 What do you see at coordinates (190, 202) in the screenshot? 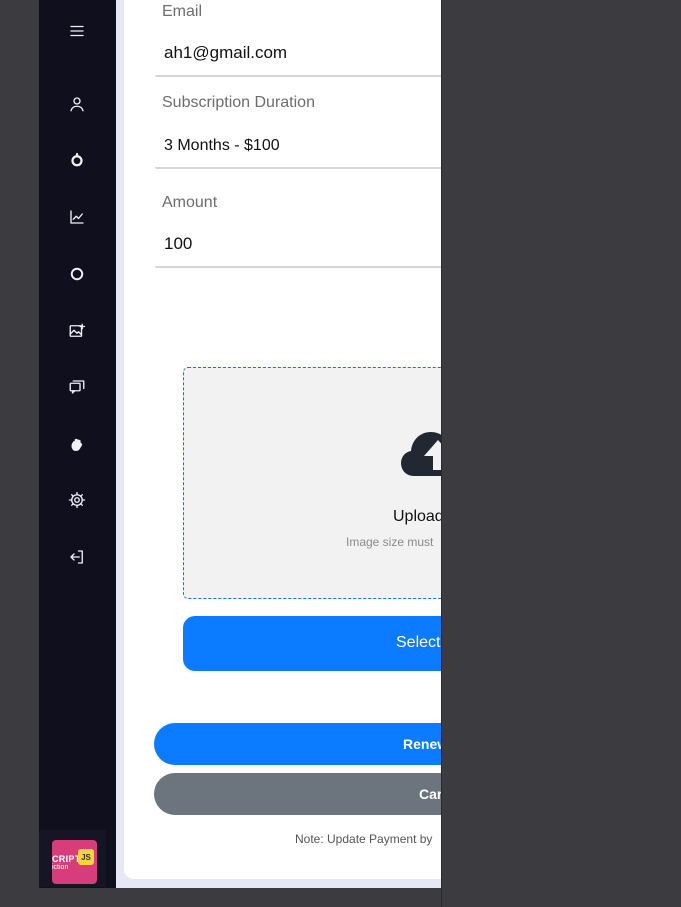
I see `amount-label: Amount` at bounding box center [190, 202].